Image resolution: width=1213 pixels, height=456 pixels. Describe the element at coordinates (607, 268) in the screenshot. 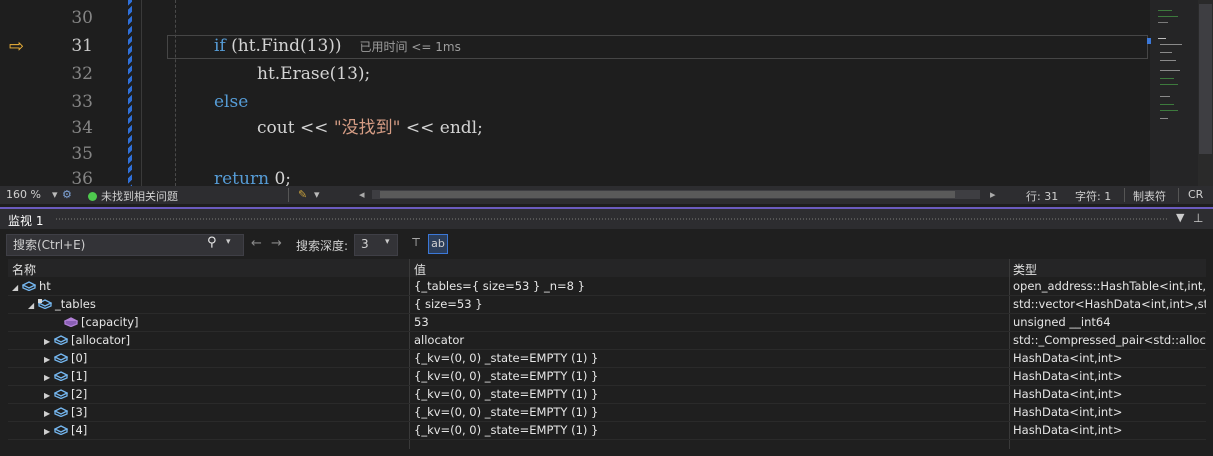

I see `watch-grid-header: 名称 值 类型` at that location.